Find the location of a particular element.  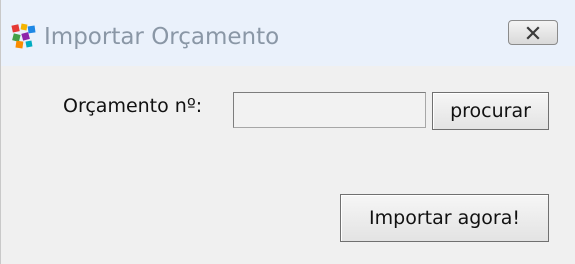

close-button is located at coordinates (533, 32).